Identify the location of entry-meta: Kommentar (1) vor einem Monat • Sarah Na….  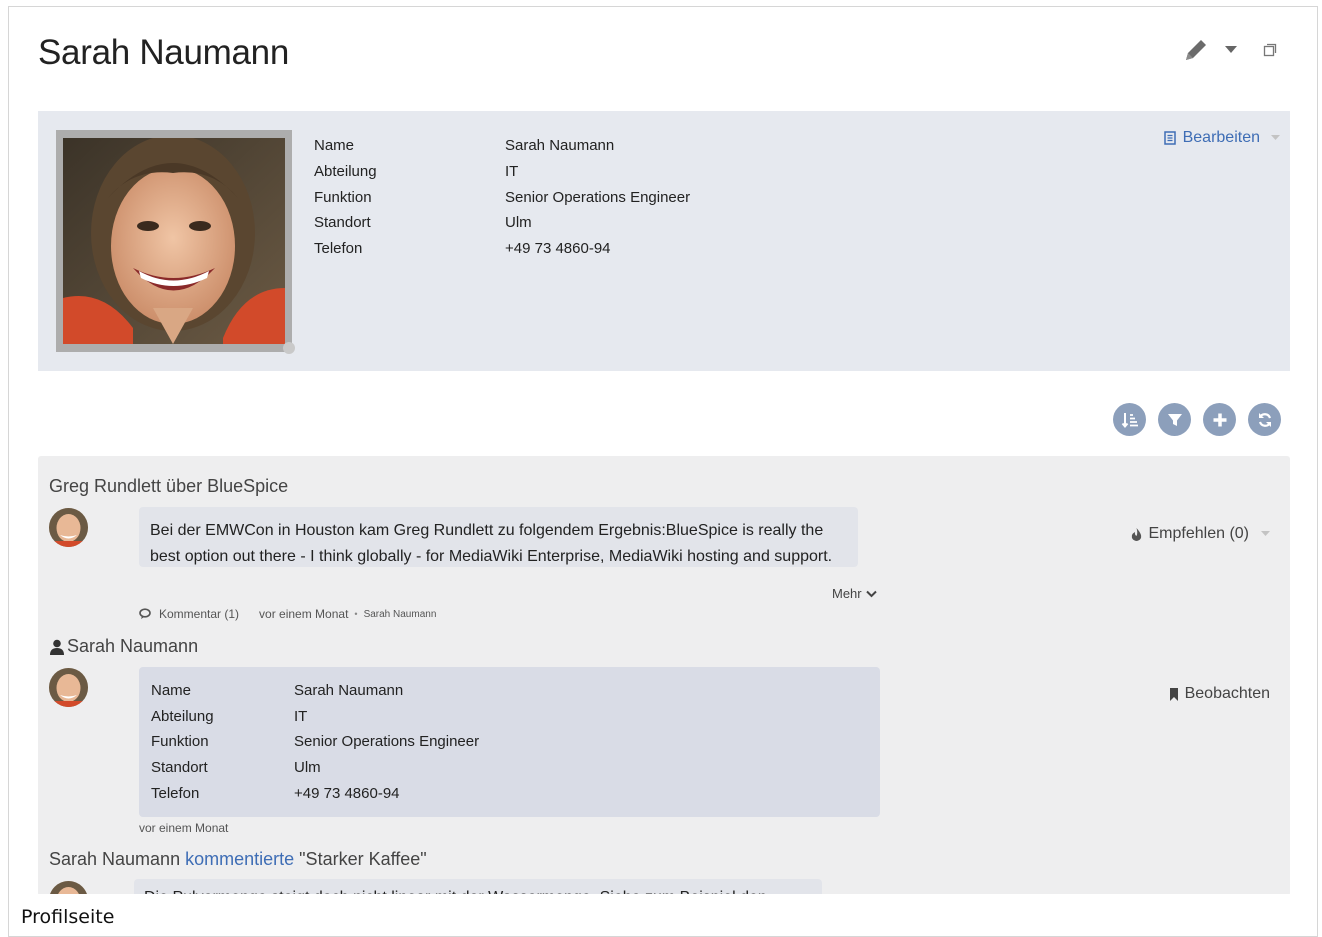
(287, 614).